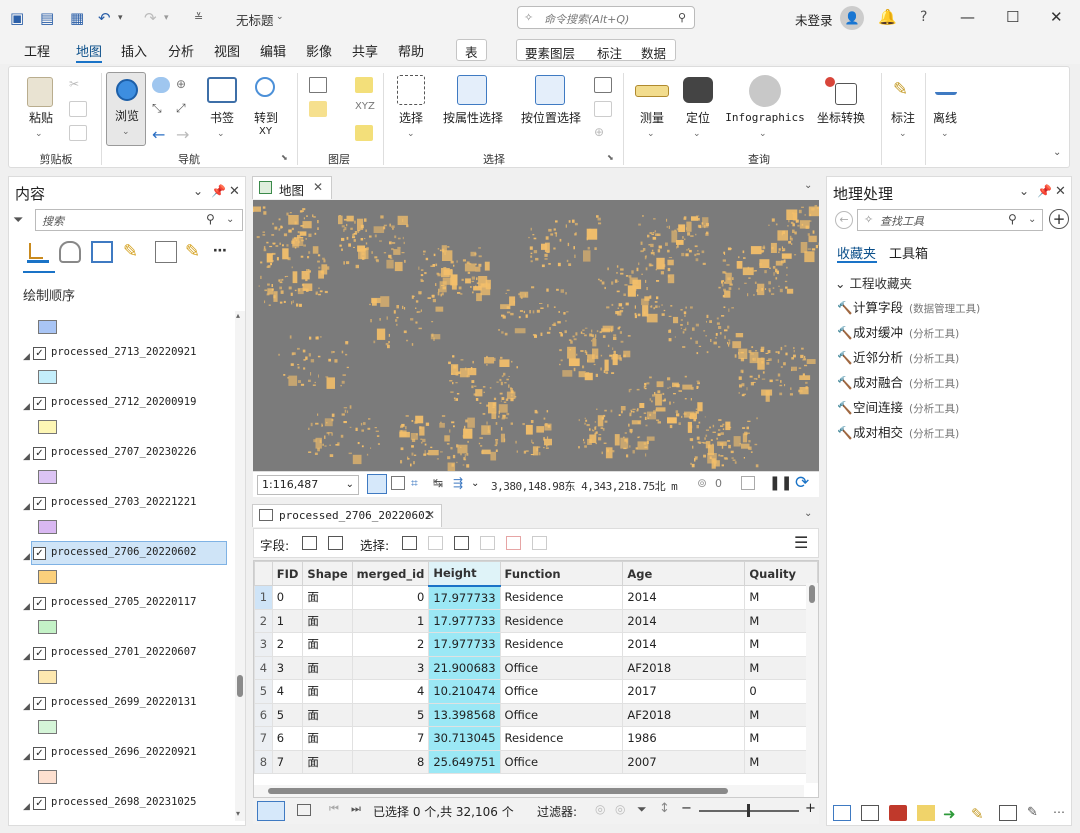  Describe the element at coordinates (123, 402) in the screenshot. I see `layer-name: processed_2712_20200919` at that location.